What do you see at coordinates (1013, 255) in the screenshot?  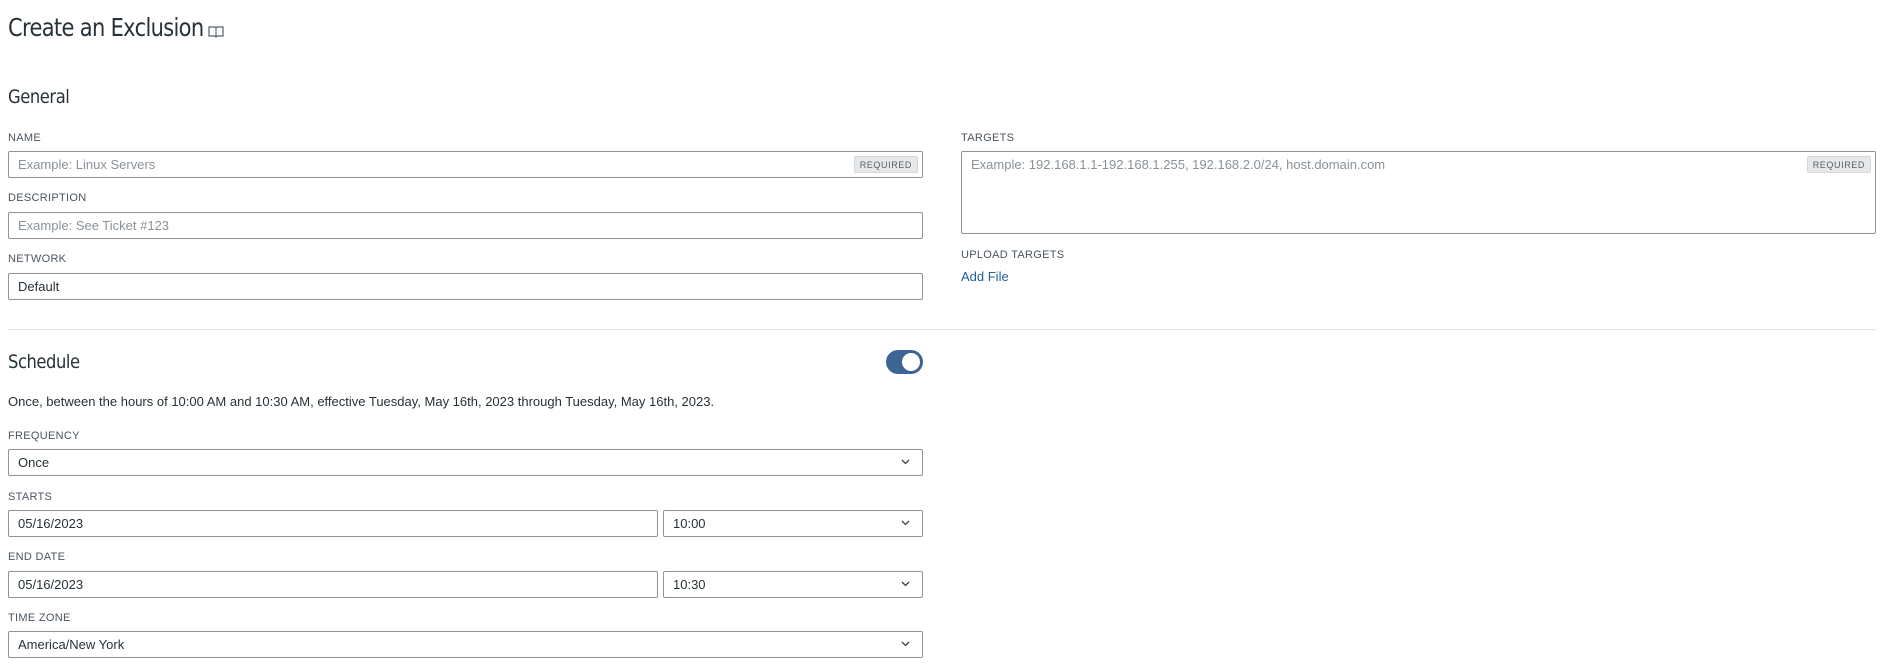 I see `upload-targets-label: UPLOAD TARGETS` at bounding box center [1013, 255].